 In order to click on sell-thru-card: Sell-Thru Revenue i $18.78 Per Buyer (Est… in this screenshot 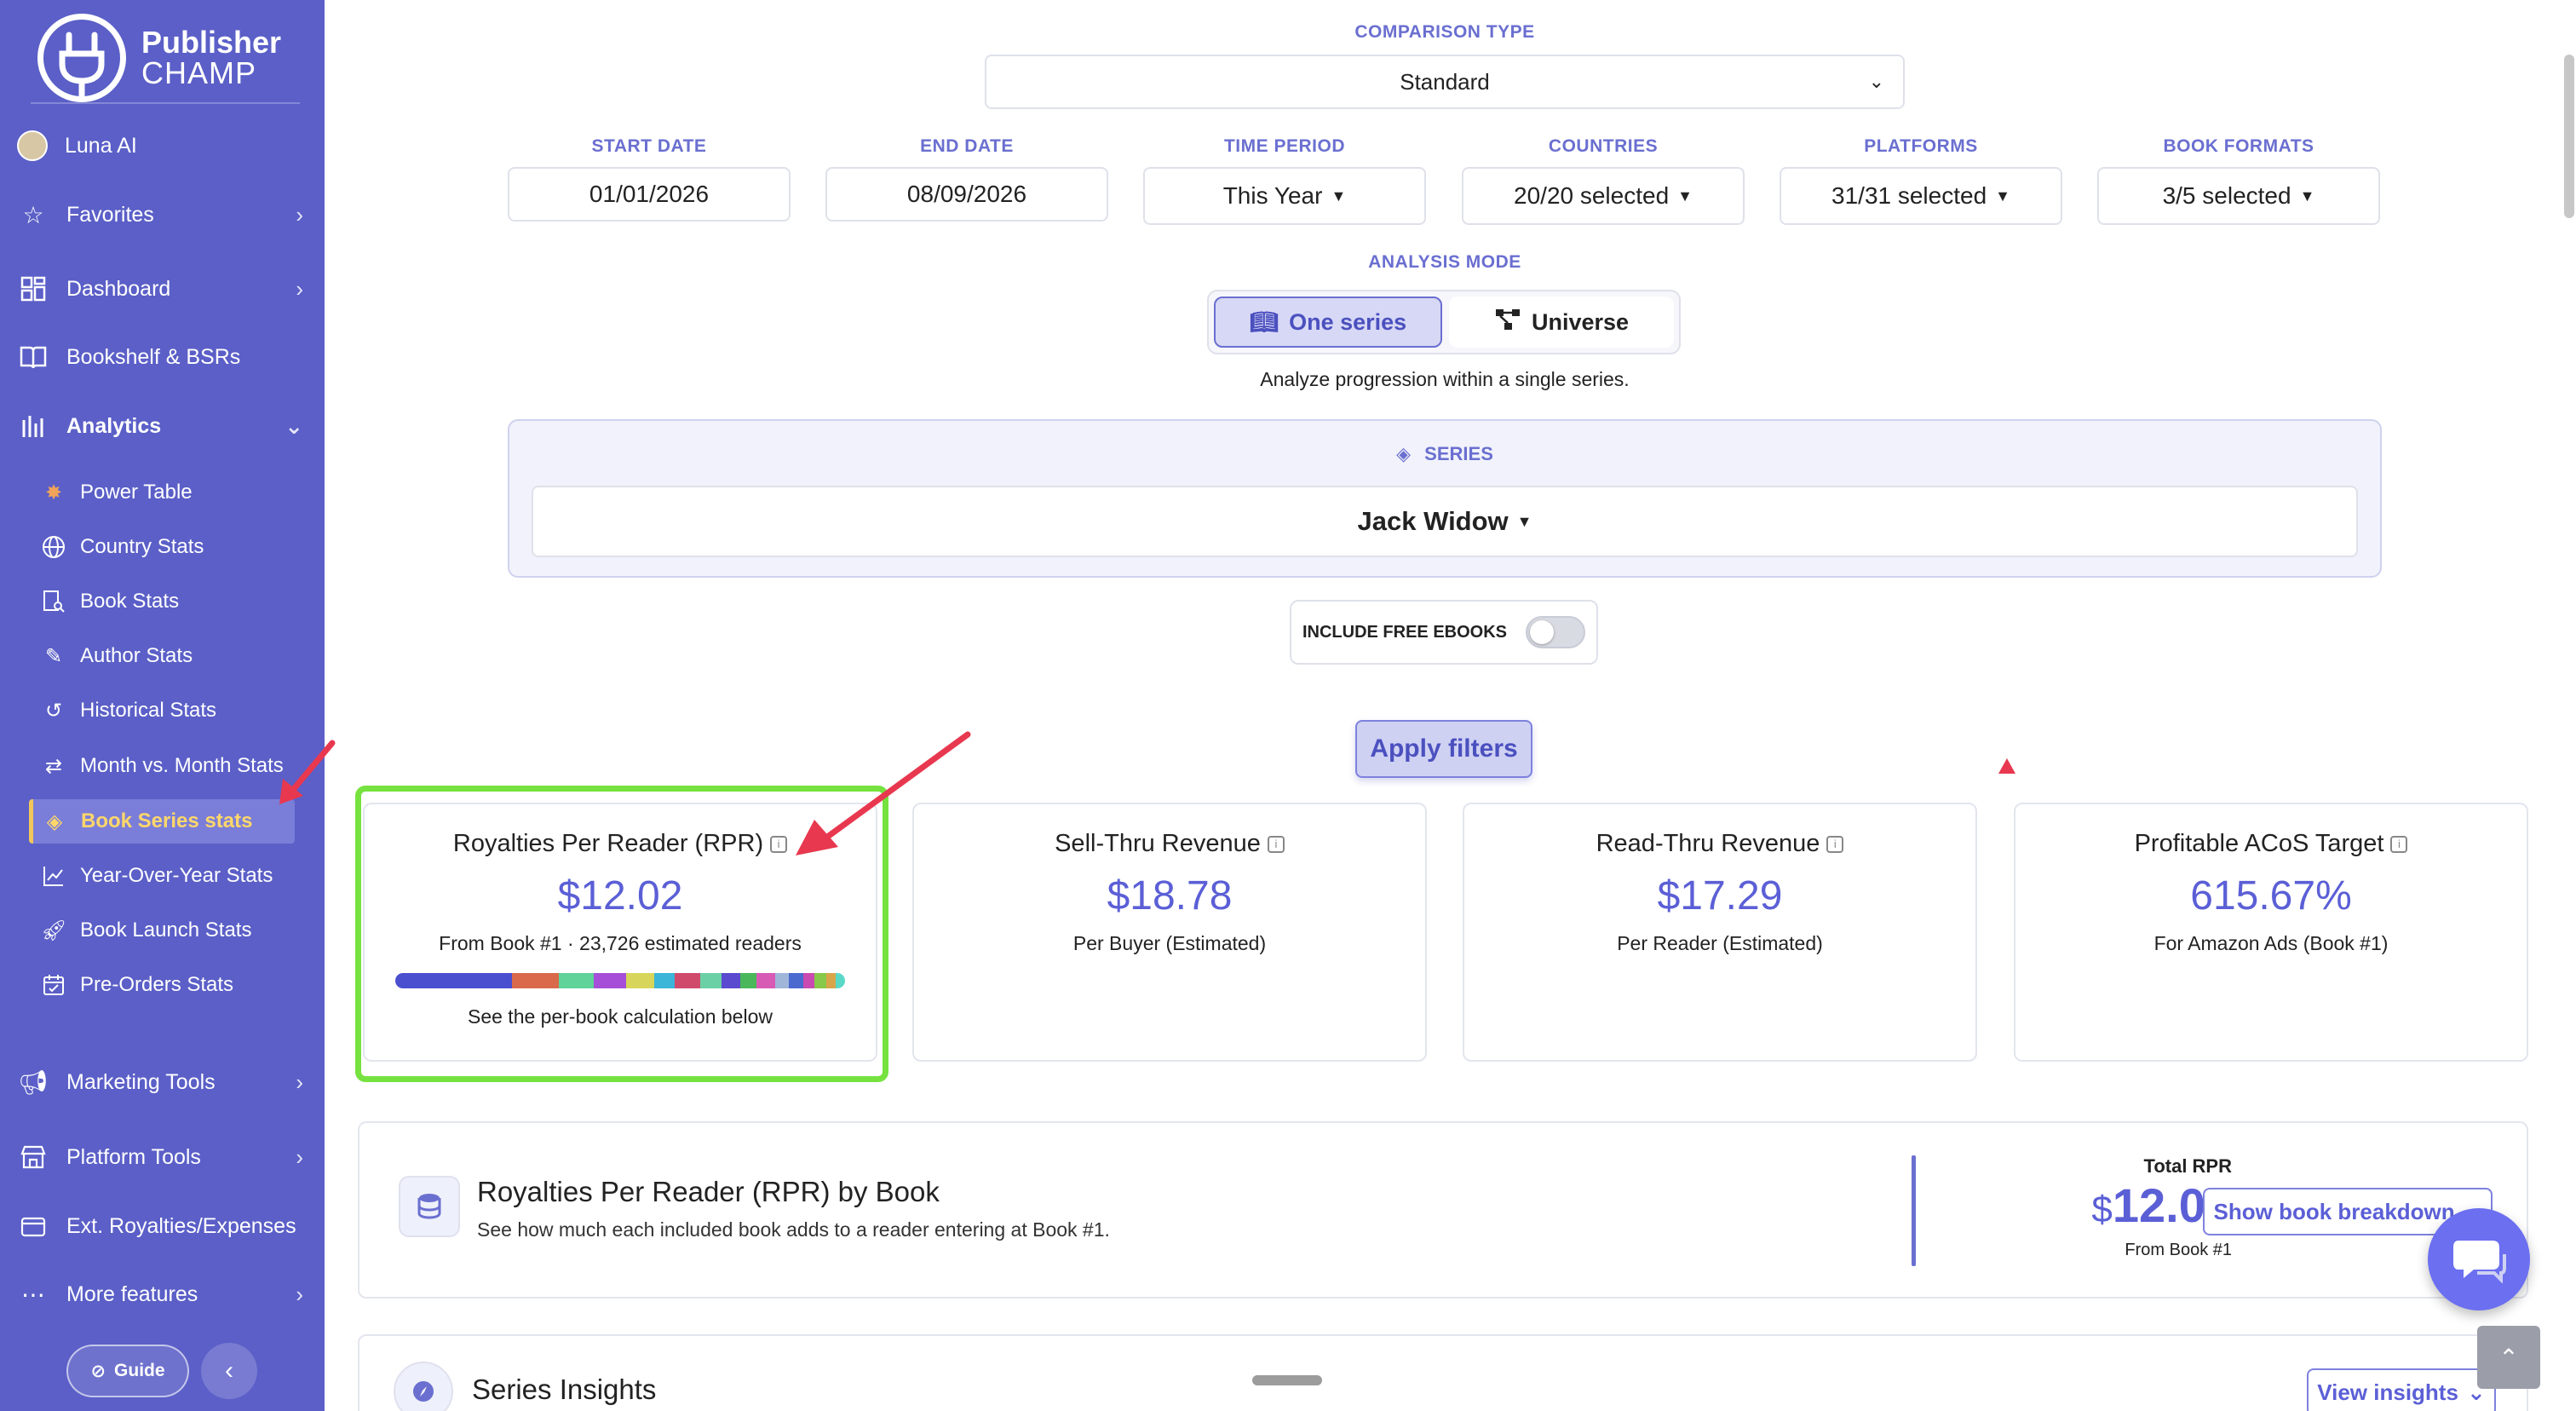, I will do `click(1170, 932)`.